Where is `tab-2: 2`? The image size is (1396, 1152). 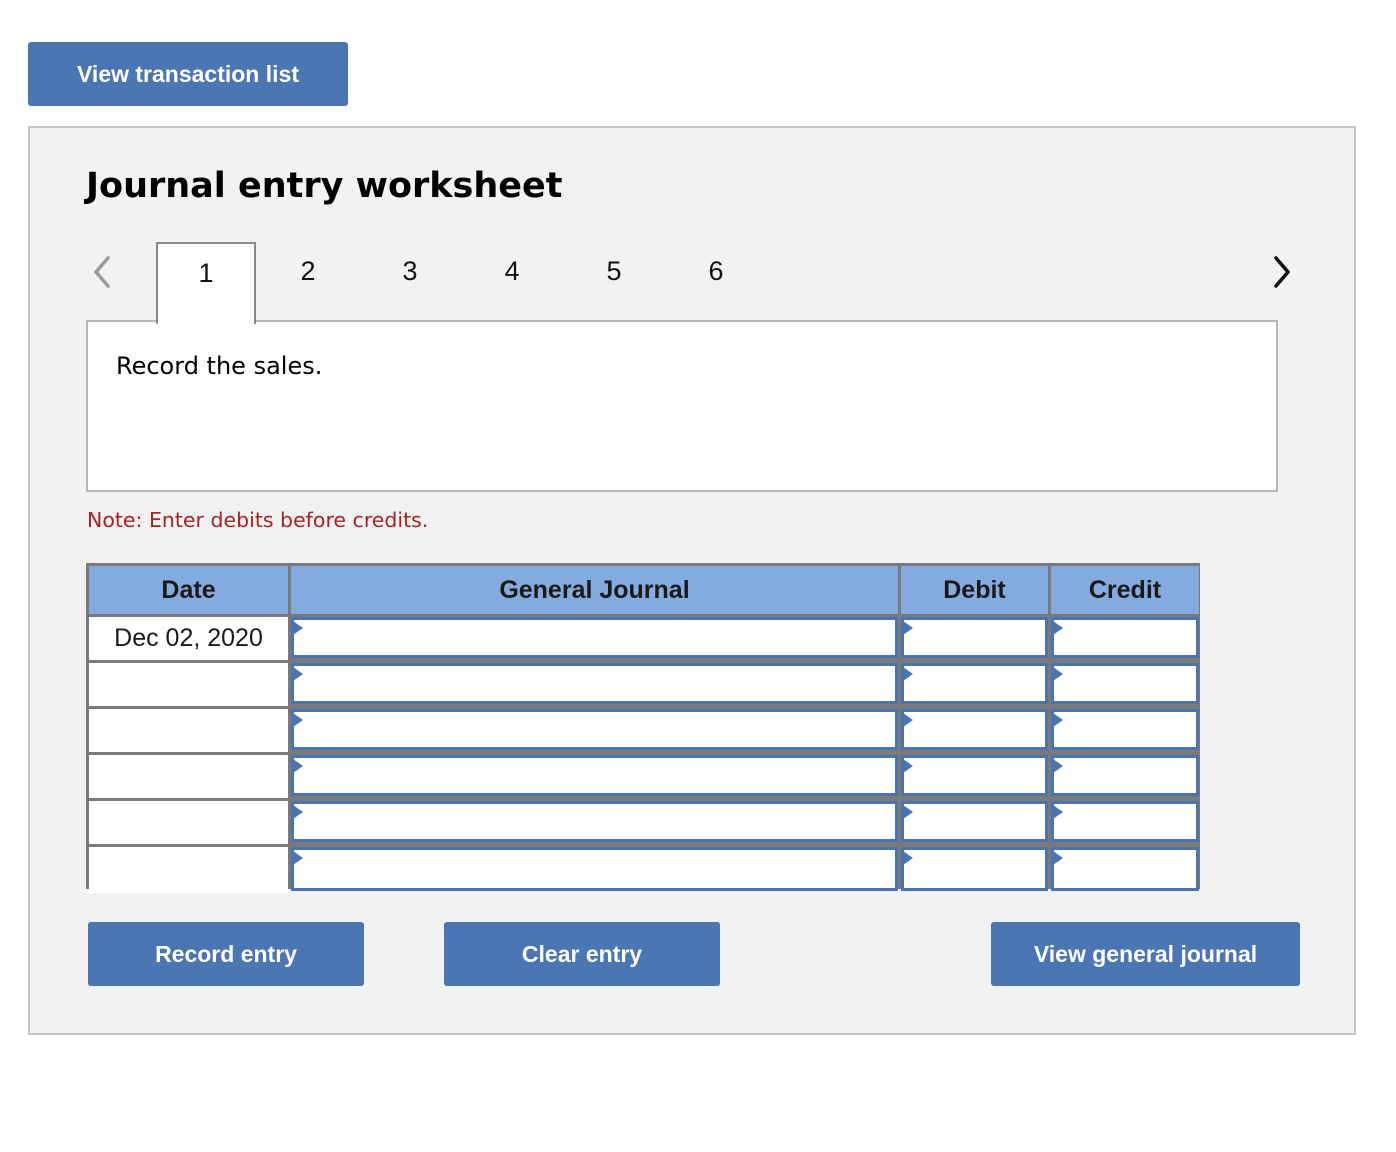 tab-2: 2 is located at coordinates (308, 282).